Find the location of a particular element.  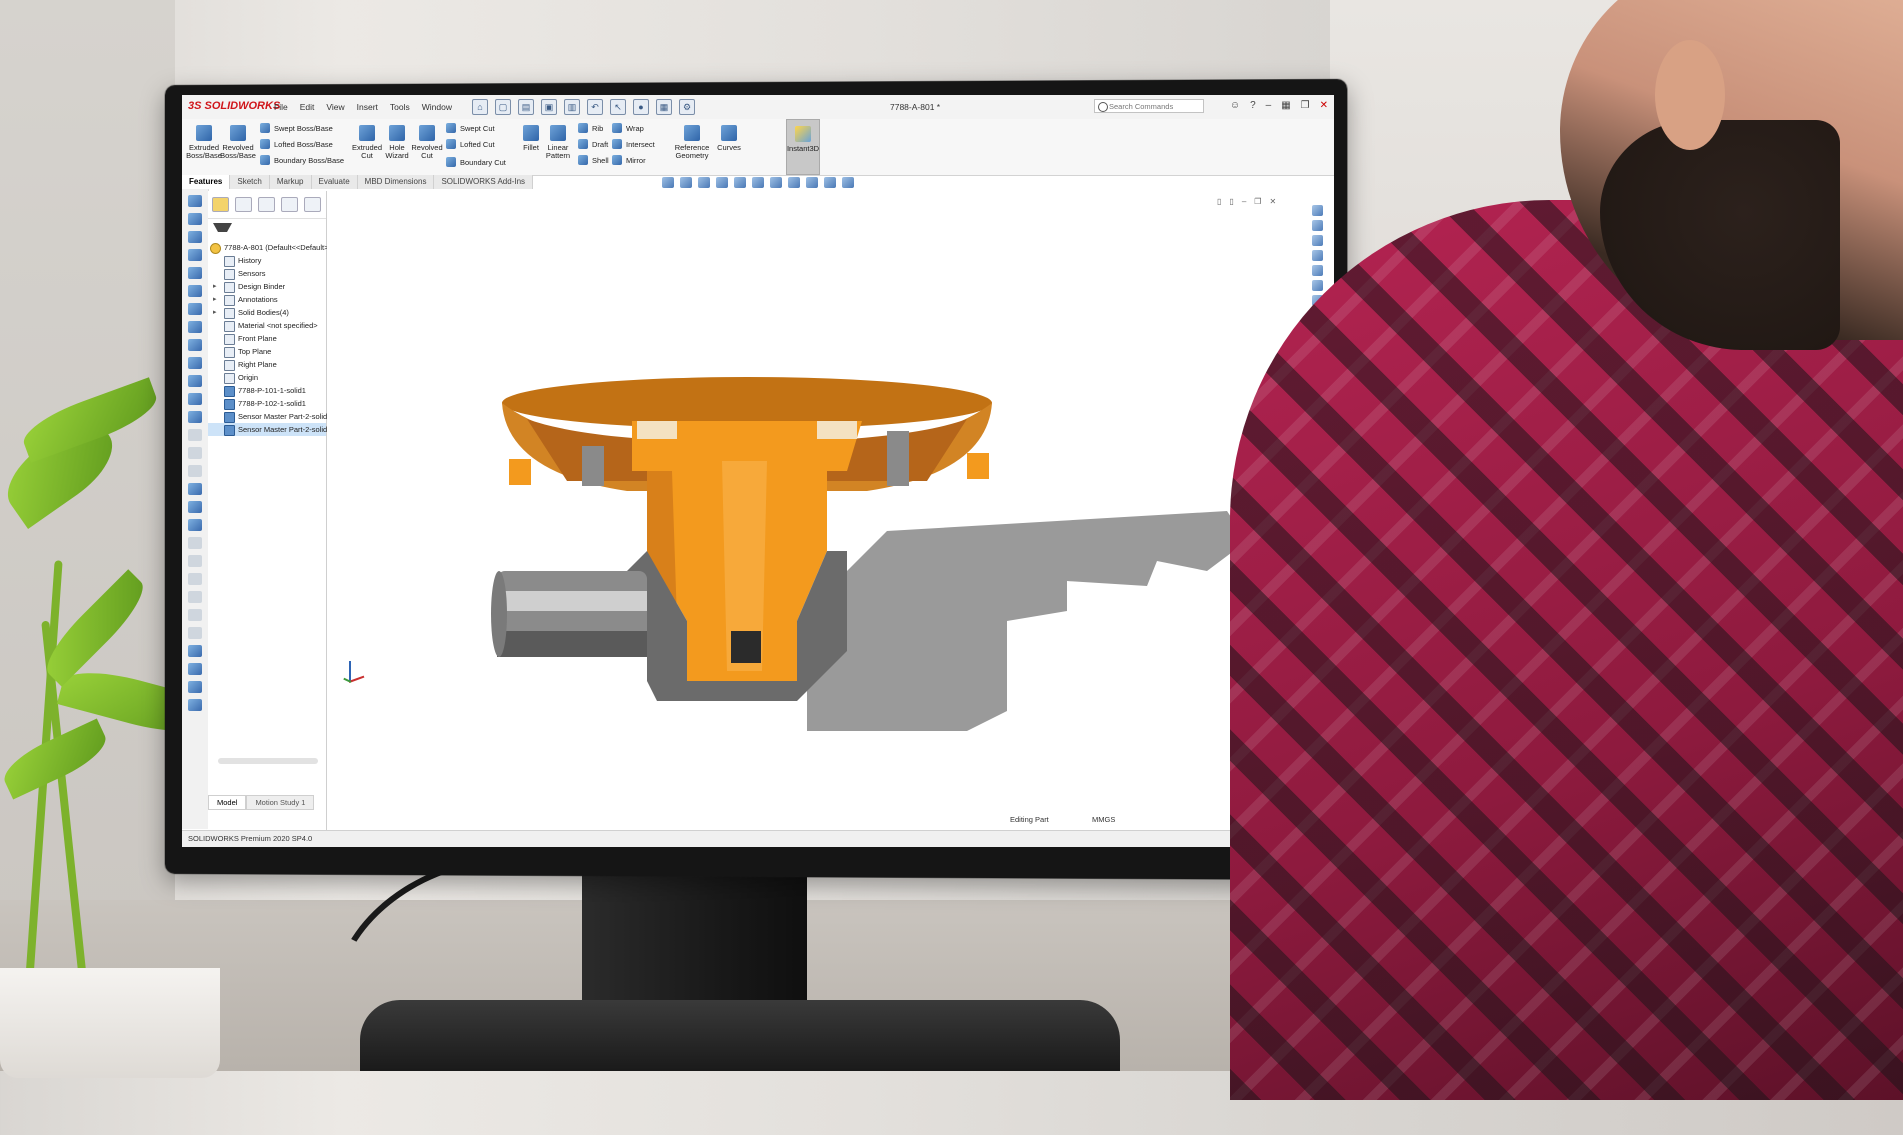

dimxpert-manager-tab-icon is located at coordinates (289, 204).